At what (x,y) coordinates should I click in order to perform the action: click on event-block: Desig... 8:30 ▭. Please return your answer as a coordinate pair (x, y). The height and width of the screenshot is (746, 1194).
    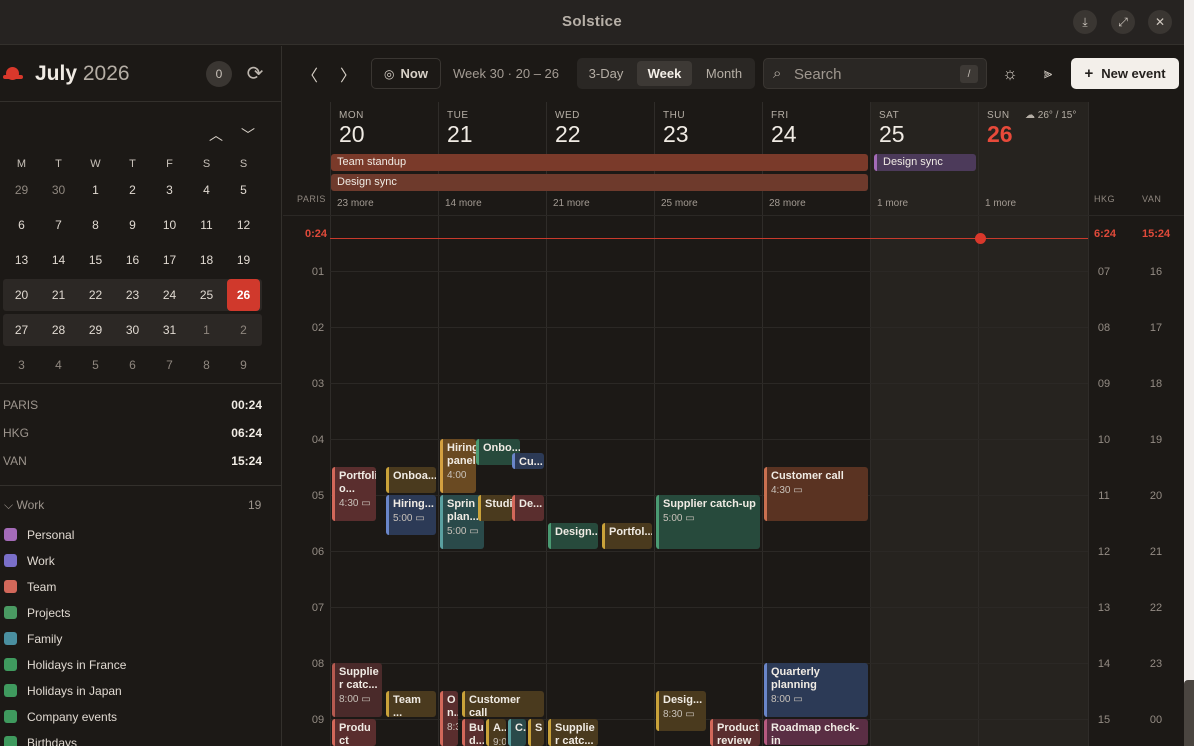
    Looking at the image, I should click on (681, 711).